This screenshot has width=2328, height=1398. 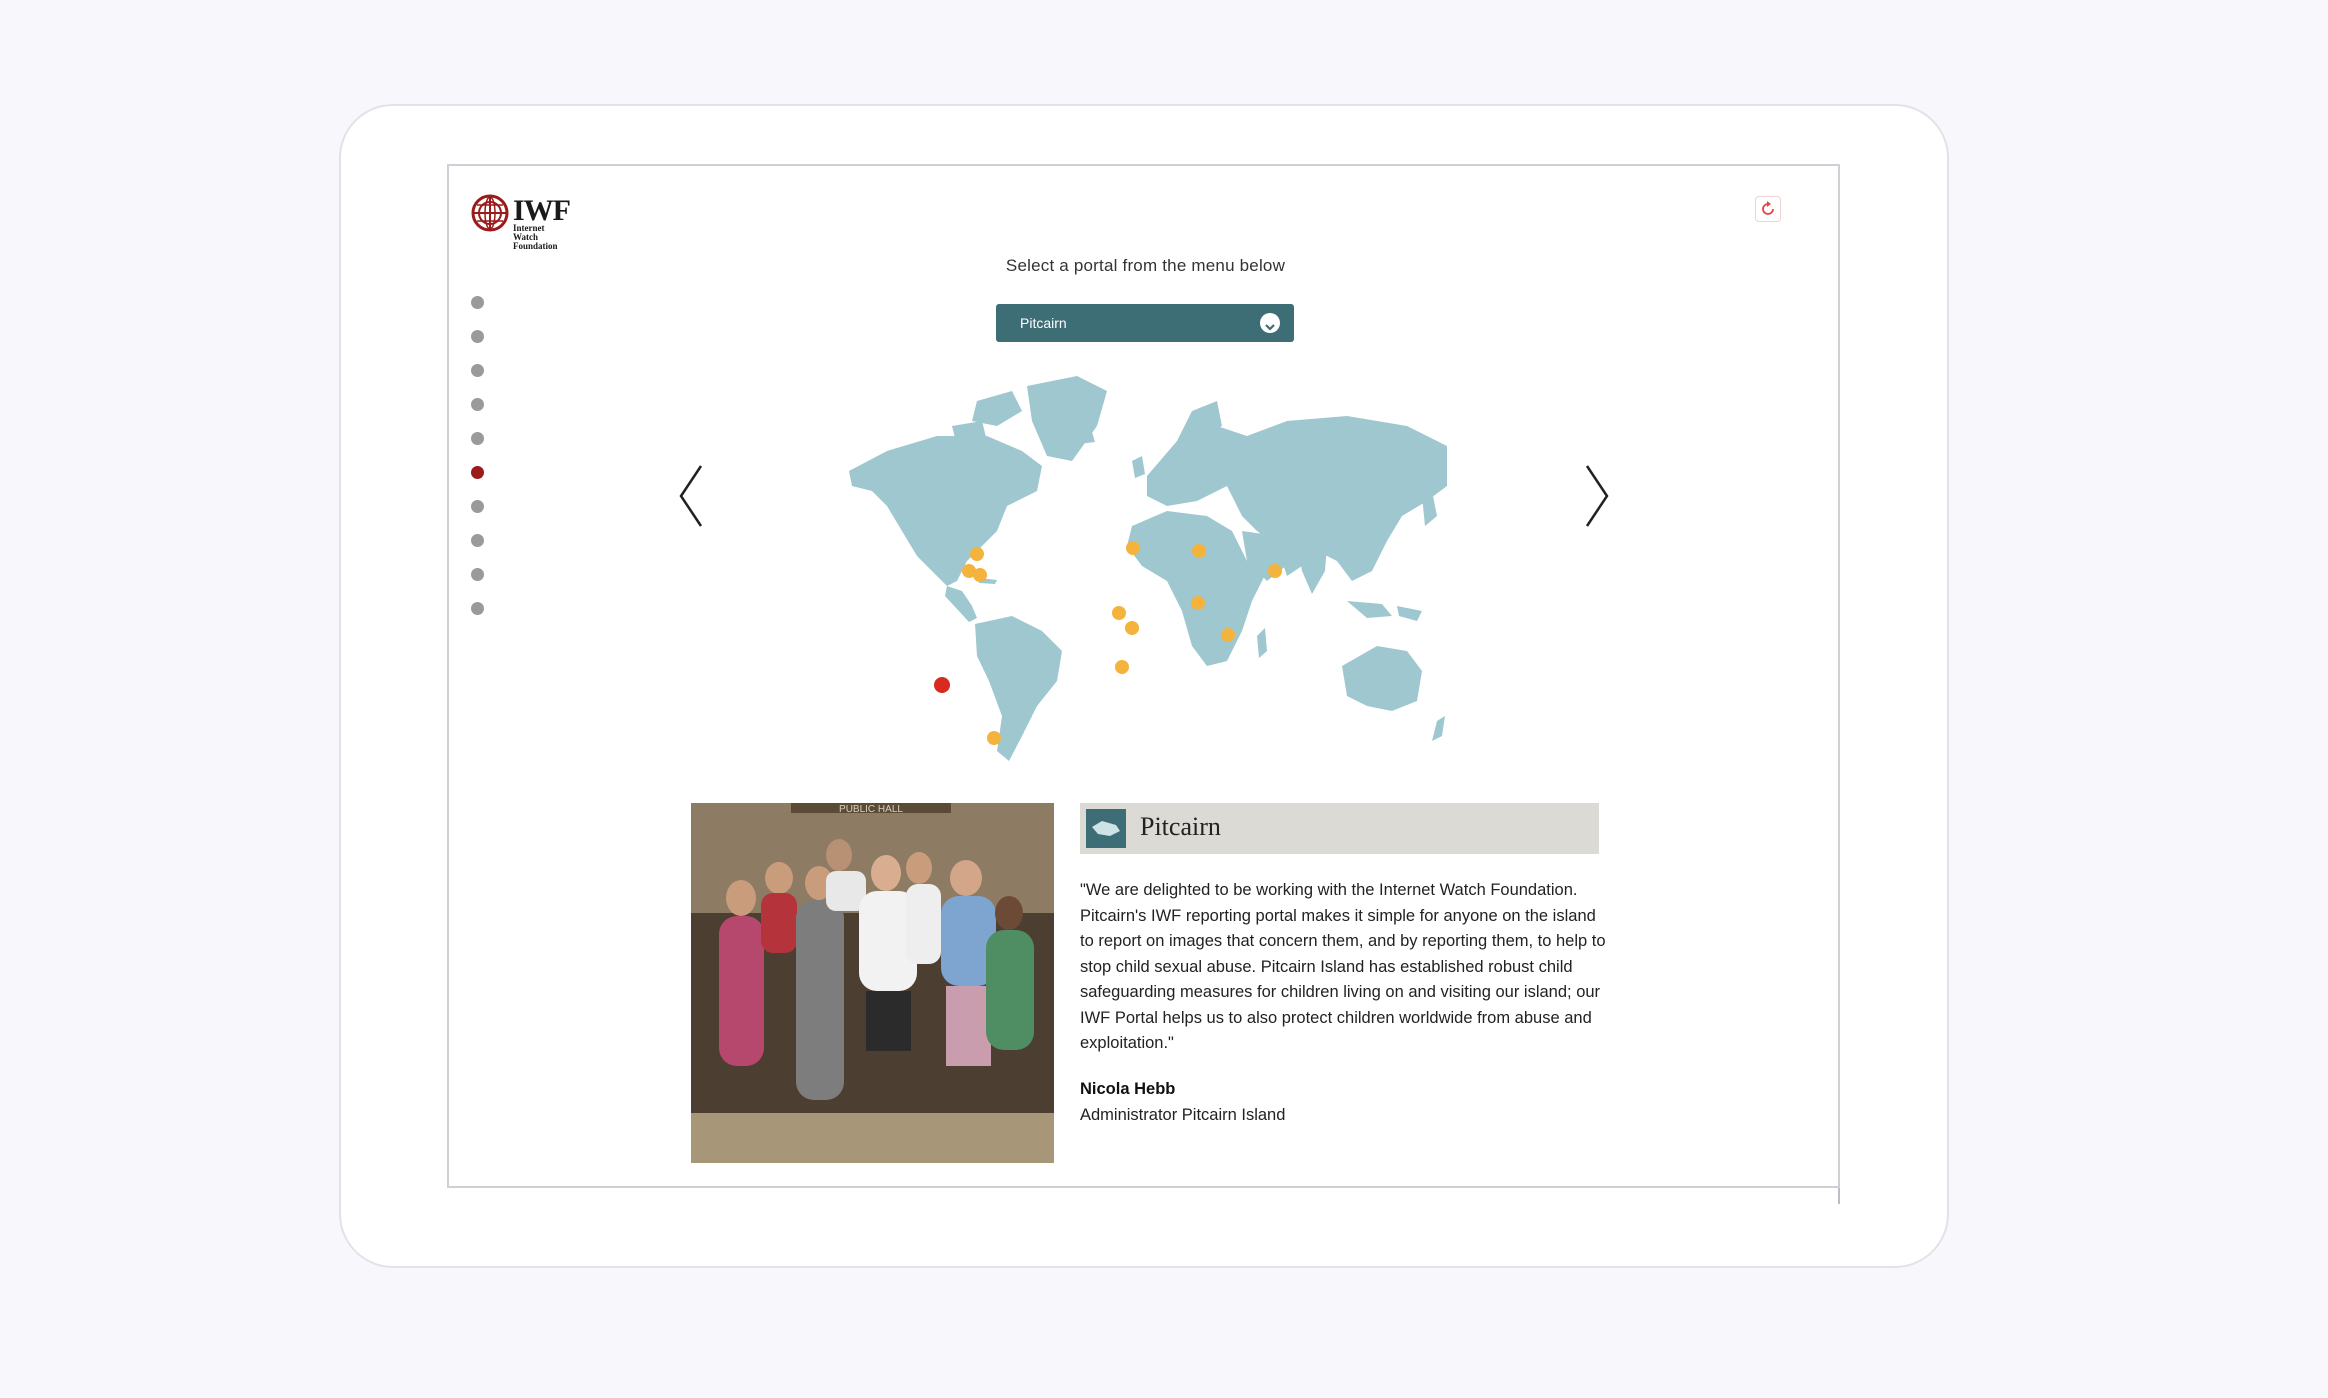 I want to click on chevron-left-icon, so click(x=693, y=496).